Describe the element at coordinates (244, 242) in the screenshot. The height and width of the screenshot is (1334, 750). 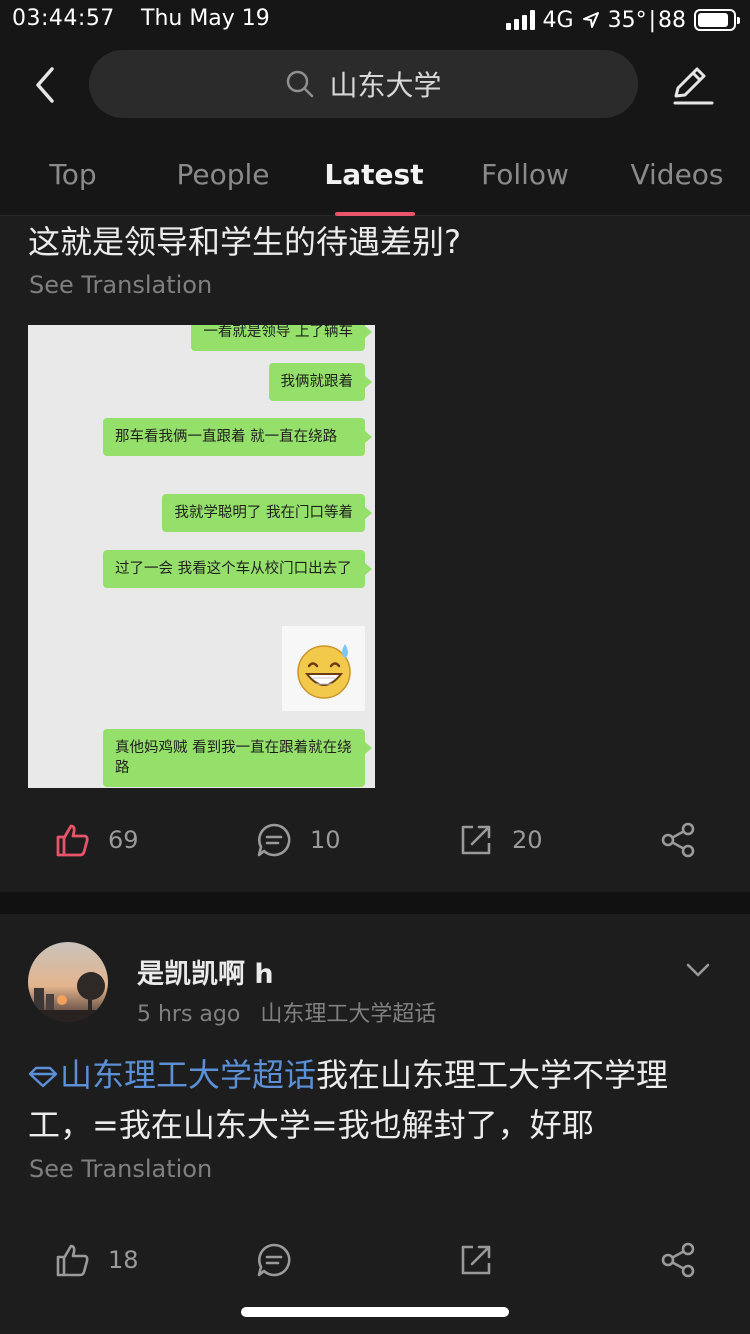
I see `post-text: 这就是领导和学生的待遇差别?` at that location.